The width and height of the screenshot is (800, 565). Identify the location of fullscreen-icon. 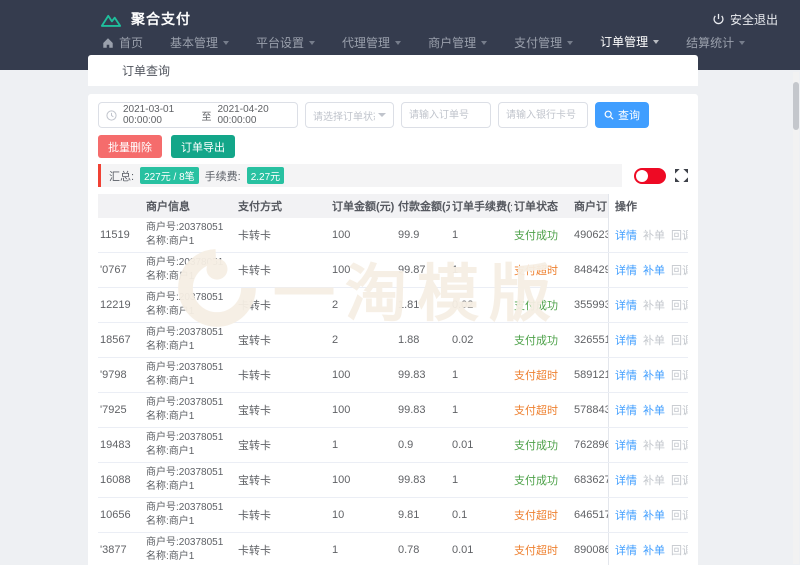
(681, 175).